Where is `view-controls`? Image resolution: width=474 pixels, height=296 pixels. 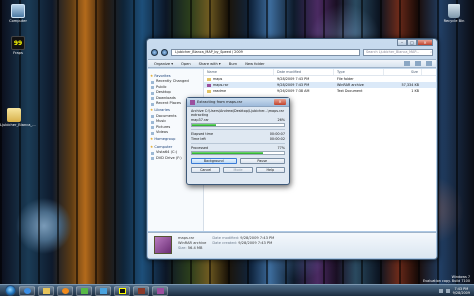
view-controls is located at coordinates (420, 63).